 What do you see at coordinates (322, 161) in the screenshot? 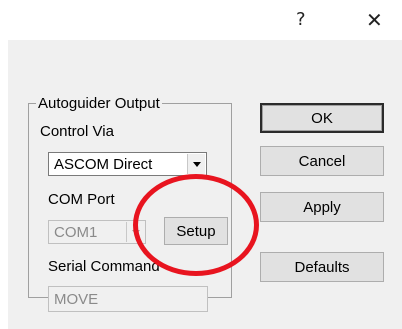
I see `cancel-button: Cancel` at bounding box center [322, 161].